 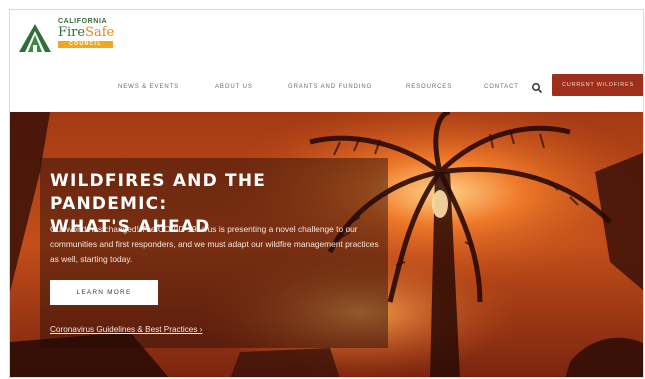 I want to click on logo-fire: Fire, so click(x=72, y=32).